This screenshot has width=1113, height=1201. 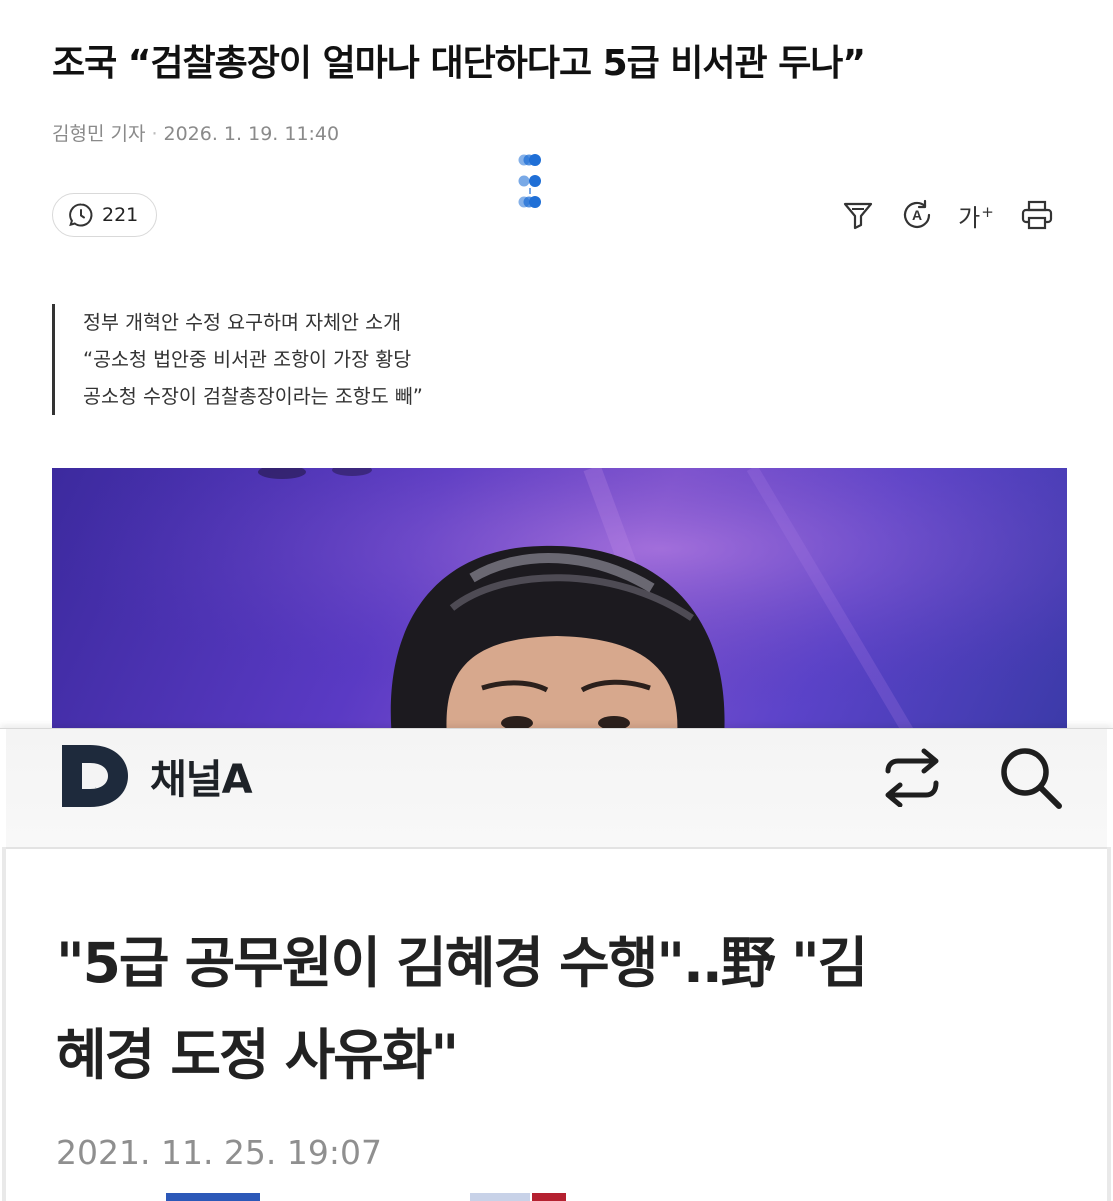 What do you see at coordinates (98, 134) in the screenshot?
I see `author-name: 김형민 기자` at bounding box center [98, 134].